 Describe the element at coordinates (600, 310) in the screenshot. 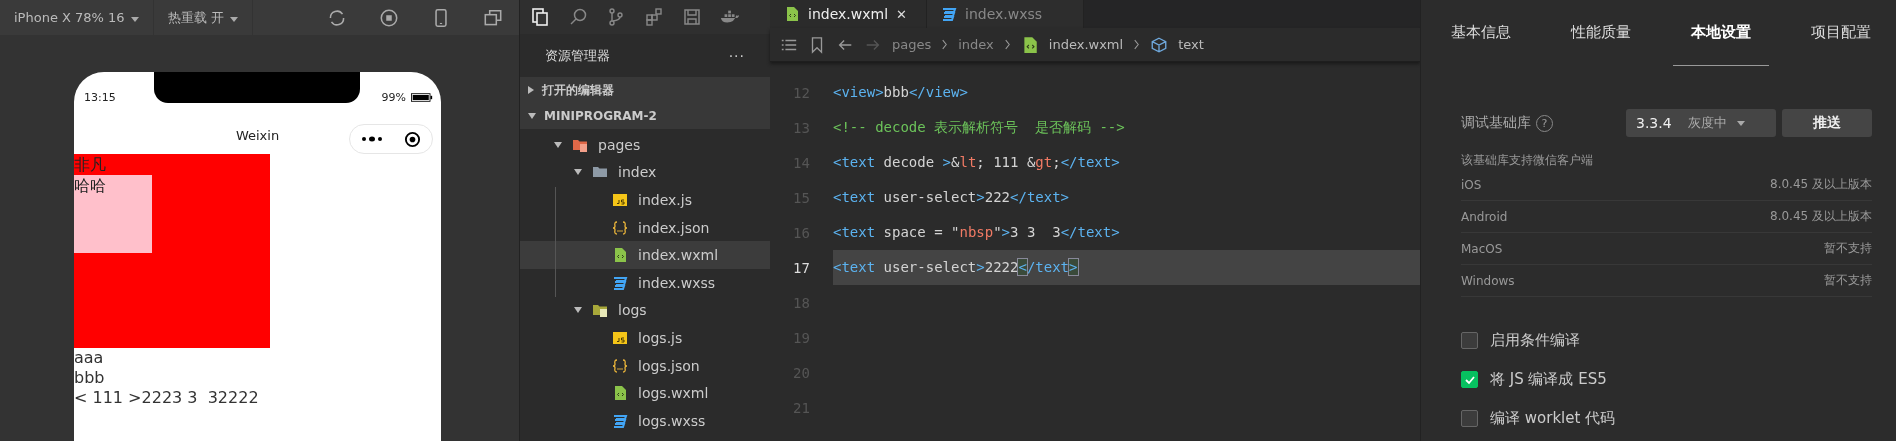

I see `folder-icon` at that location.